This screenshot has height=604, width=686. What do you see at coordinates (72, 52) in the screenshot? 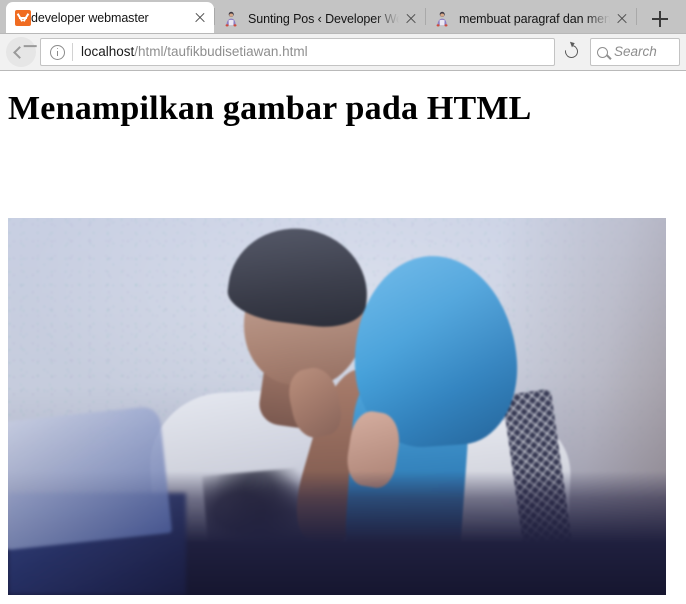
I see `address-bar-divider` at bounding box center [72, 52].